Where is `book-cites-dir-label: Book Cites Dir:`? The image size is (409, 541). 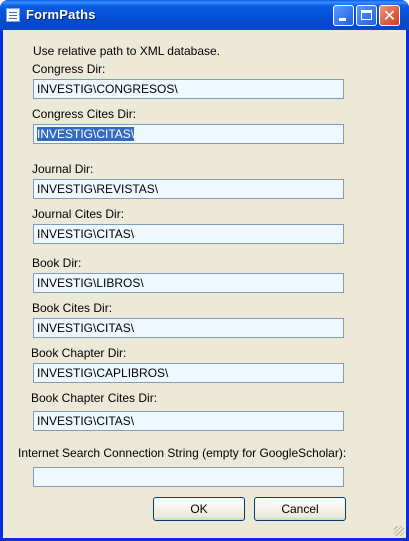 book-cites-dir-label: Book Cites Dir: is located at coordinates (72, 308).